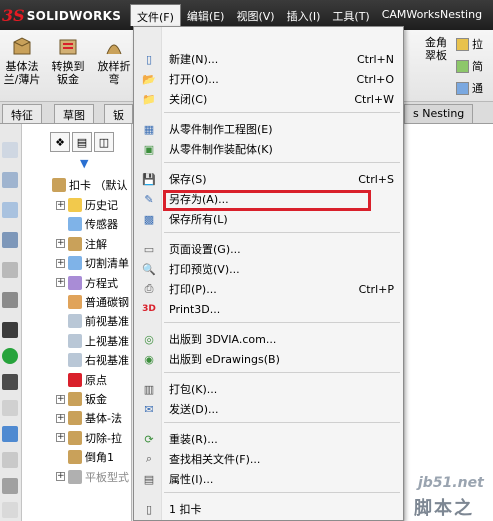 This screenshot has height=521, width=493. I want to click on side-tool-simple-label: 简, so click(477, 66).